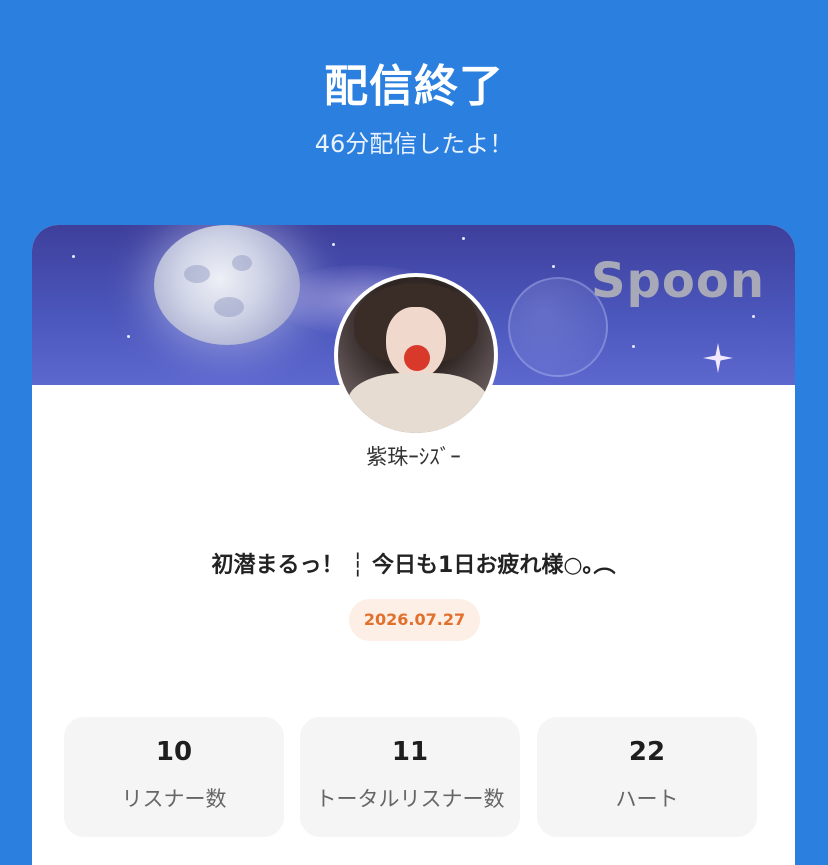  I want to click on stat-label: リスナー数, so click(174, 799).